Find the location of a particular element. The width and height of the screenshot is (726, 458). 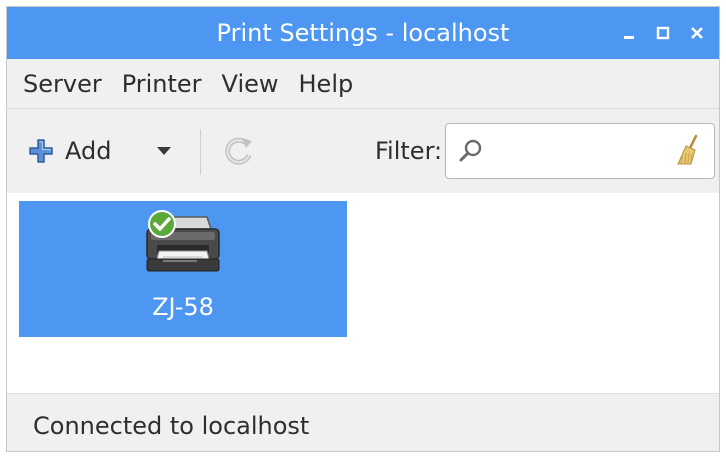

menu-printer: Printer is located at coordinates (162, 84).